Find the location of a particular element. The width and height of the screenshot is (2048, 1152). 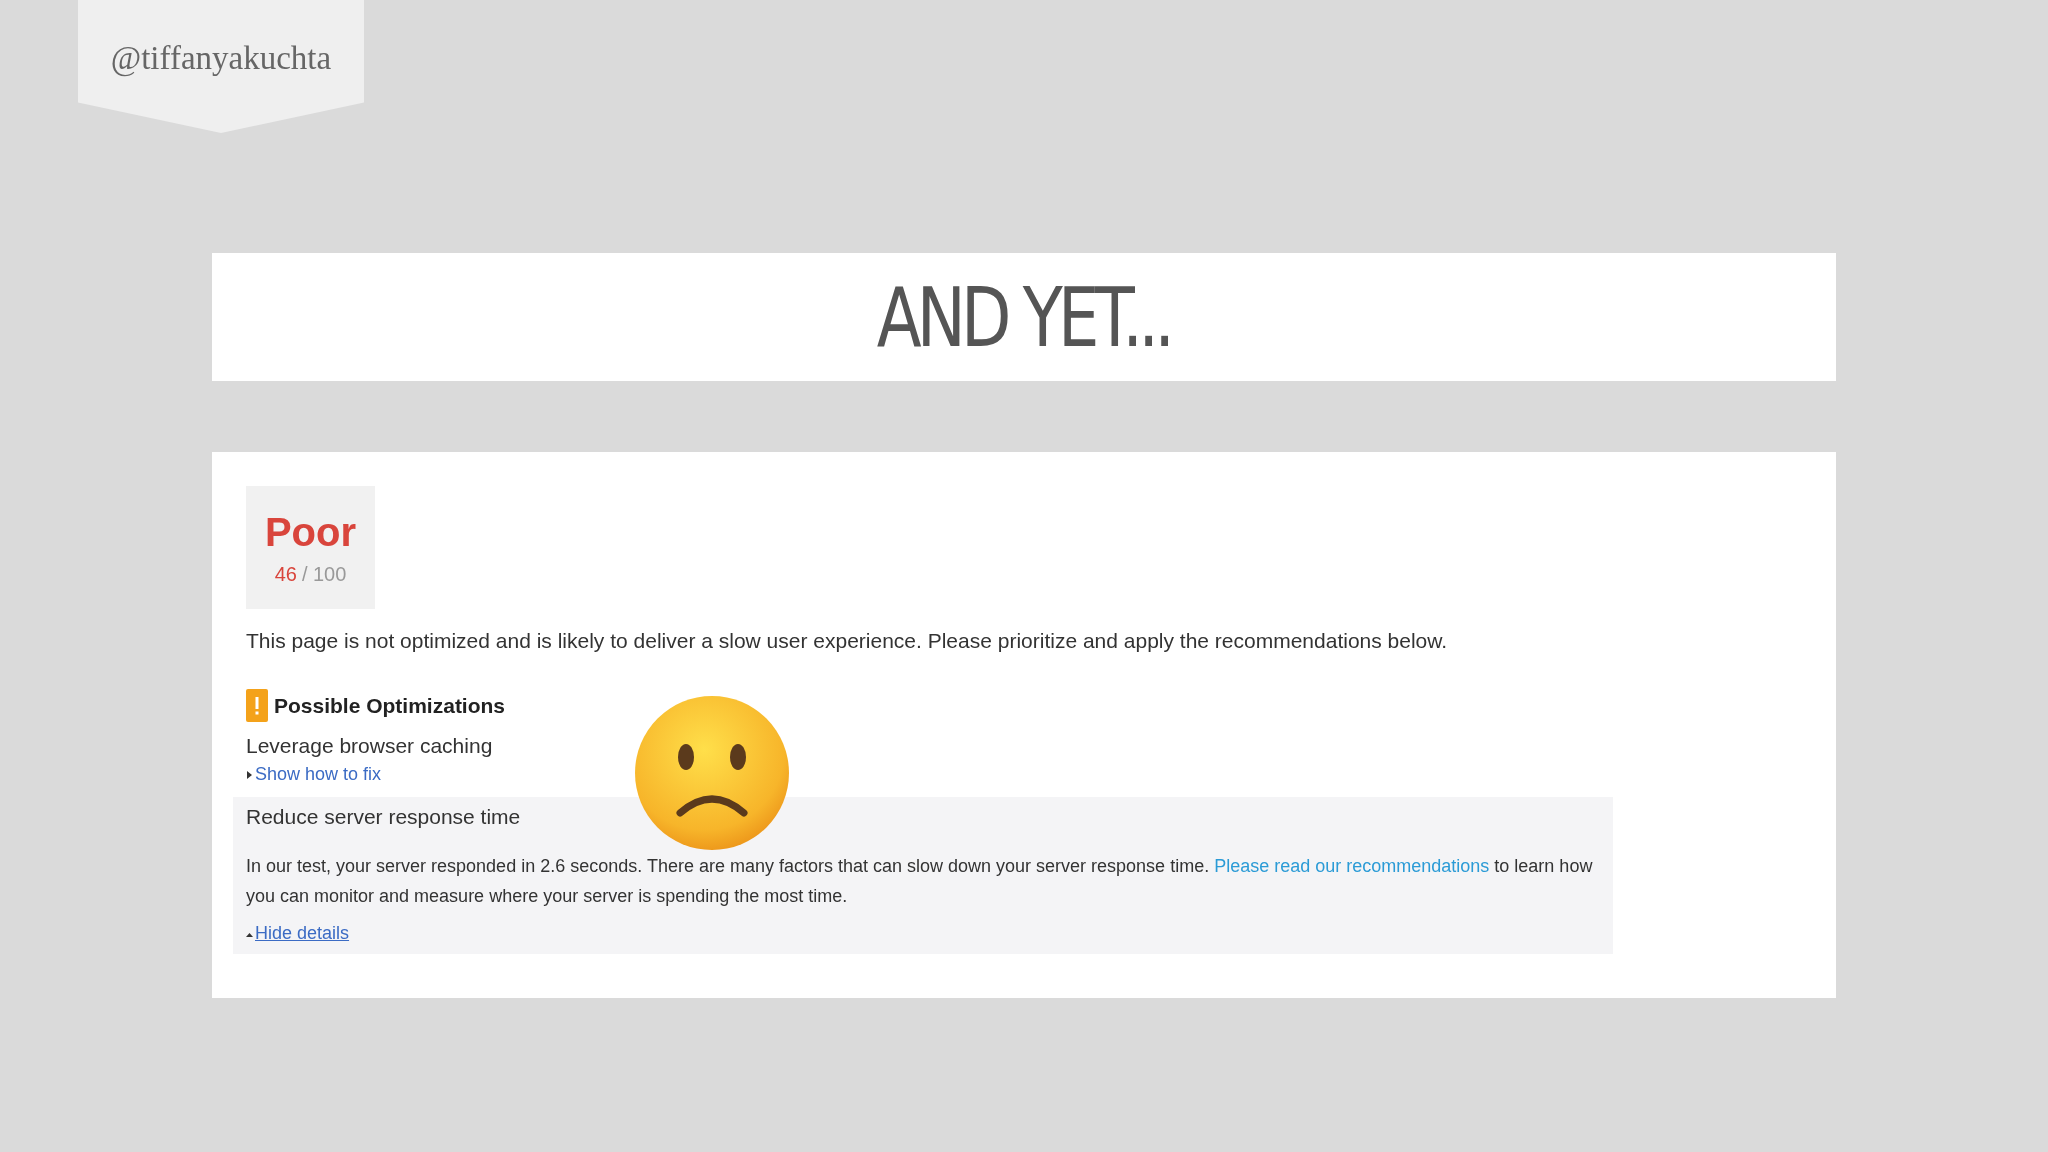

score-max: / 100 is located at coordinates (324, 574).